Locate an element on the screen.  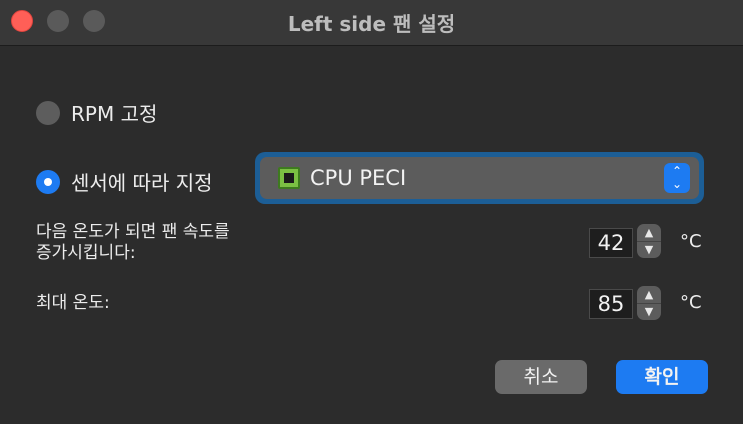
max-temp-stepper: ▲ ▼ is located at coordinates (649, 303).